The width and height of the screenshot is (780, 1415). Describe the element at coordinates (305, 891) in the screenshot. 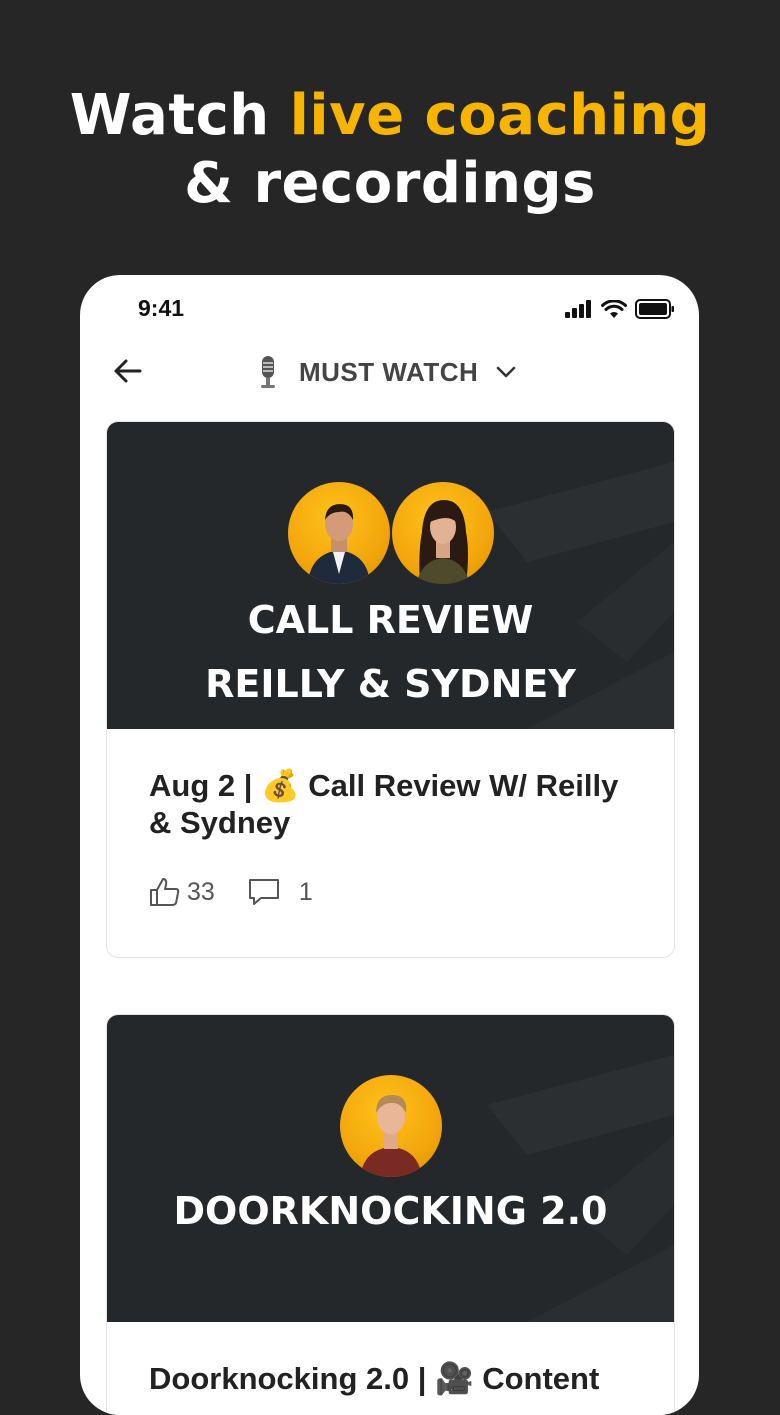

I see `comment-count: 1` at that location.